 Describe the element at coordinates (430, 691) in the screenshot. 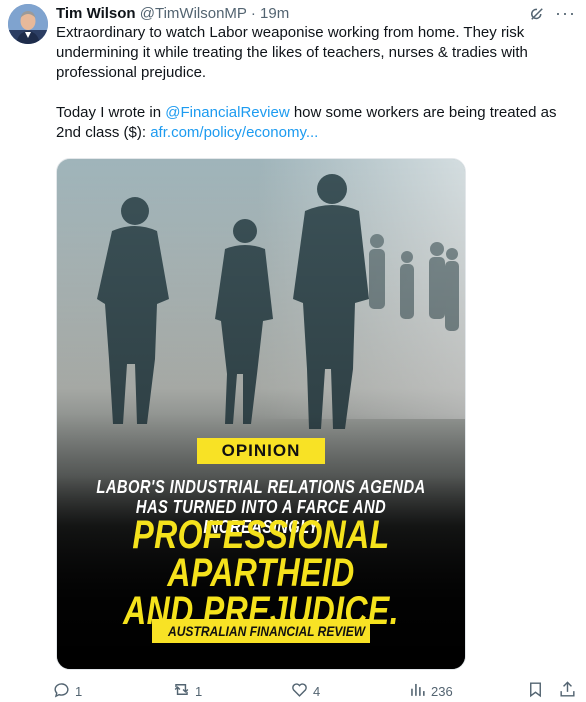

I see `views-button: 236` at that location.